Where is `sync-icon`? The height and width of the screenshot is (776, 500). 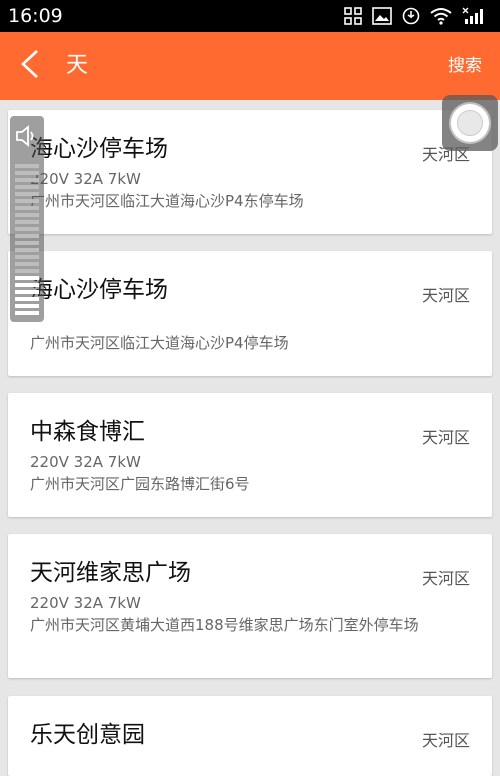 sync-icon is located at coordinates (411, 16).